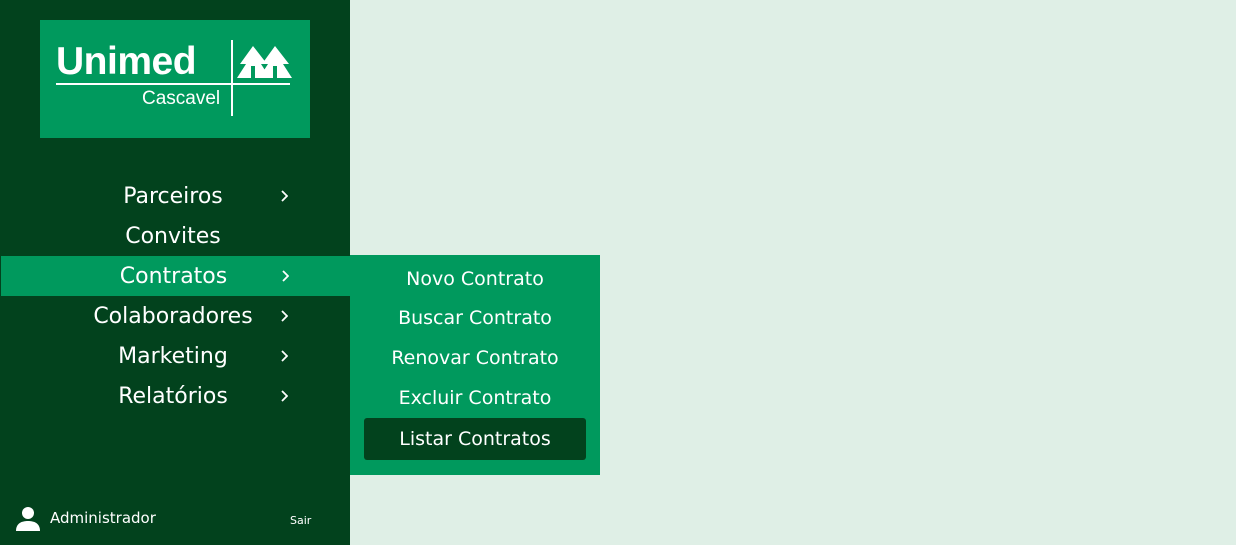 This screenshot has height=545, width=1236. I want to click on sidebar-item-convites: Convites, so click(175, 236).